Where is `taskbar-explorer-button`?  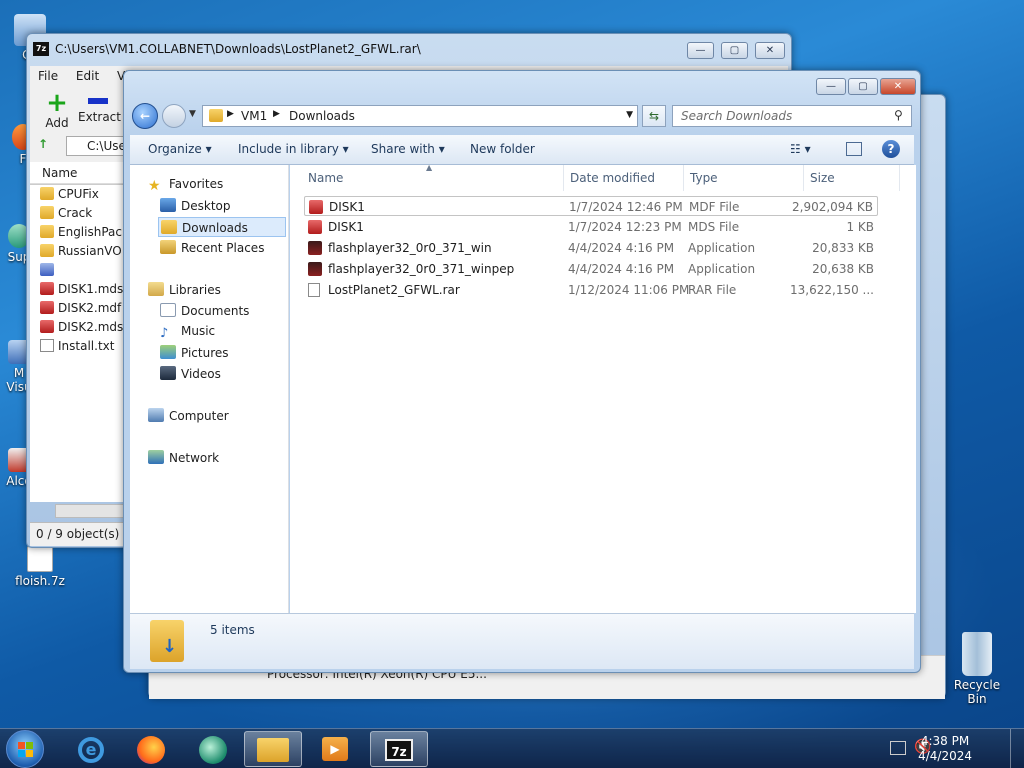 taskbar-explorer-button is located at coordinates (273, 749).